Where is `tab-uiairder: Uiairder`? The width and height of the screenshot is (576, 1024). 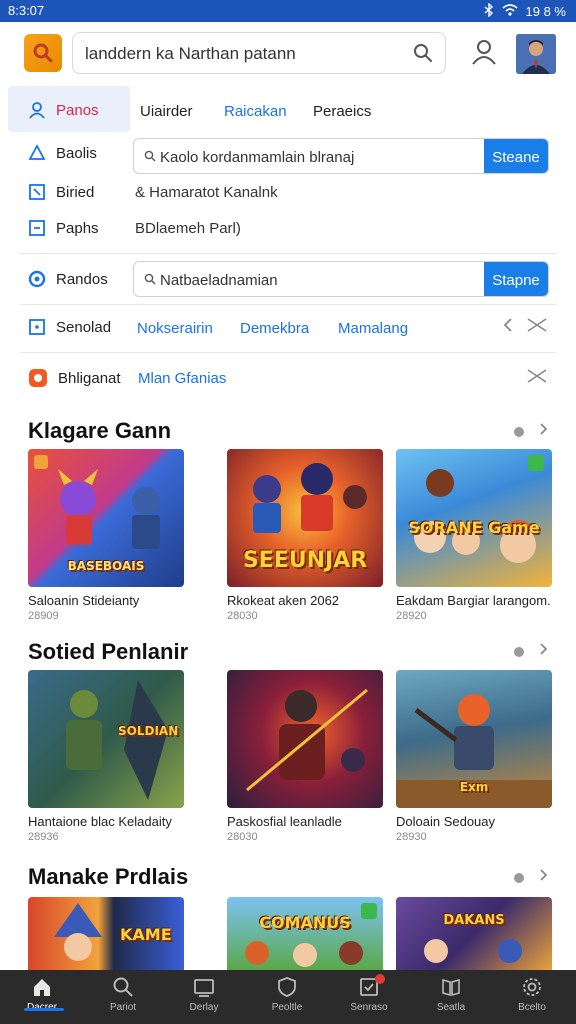
tab-uiairder: Uiairder is located at coordinates (166, 111).